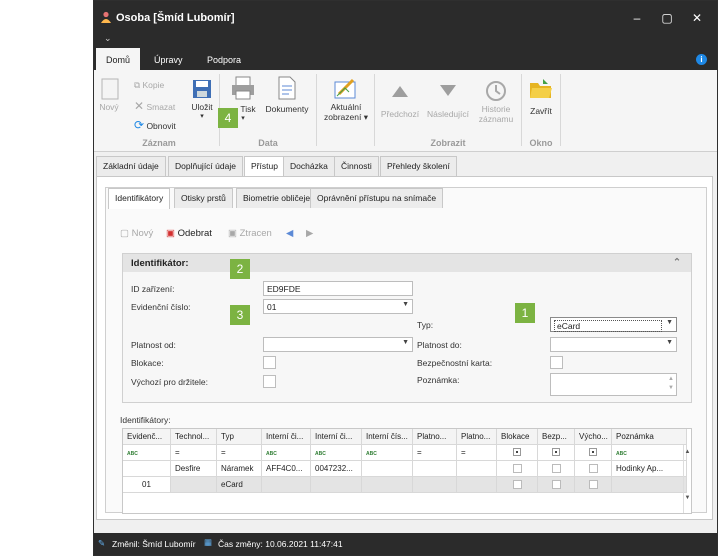 This screenshot has height=559, width=723. What do you see at coordinates (448, 101) in the screenshot?
I see `next-button: Následující` at bounding box center [448, 101].